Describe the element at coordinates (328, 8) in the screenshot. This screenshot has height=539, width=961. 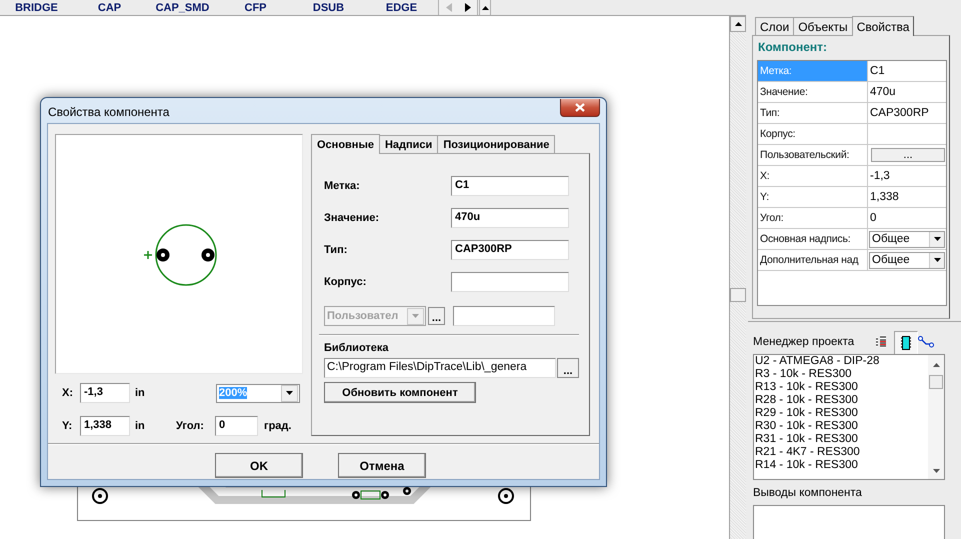
I see `library-tab: DSUB` at that location.